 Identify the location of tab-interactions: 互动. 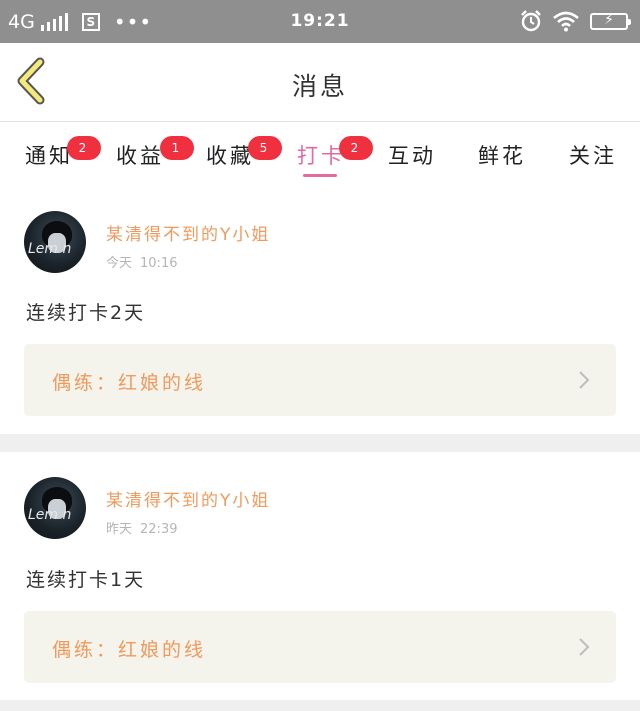
(412, 155).